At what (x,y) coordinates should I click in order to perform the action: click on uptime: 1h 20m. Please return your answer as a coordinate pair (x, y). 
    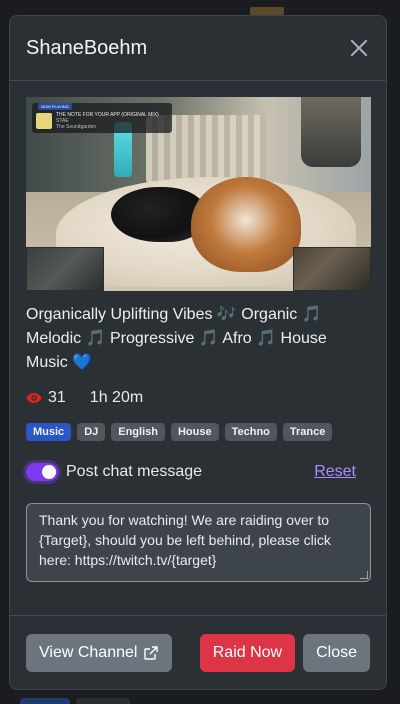
    Looking at the image, I should click on (116, 398).